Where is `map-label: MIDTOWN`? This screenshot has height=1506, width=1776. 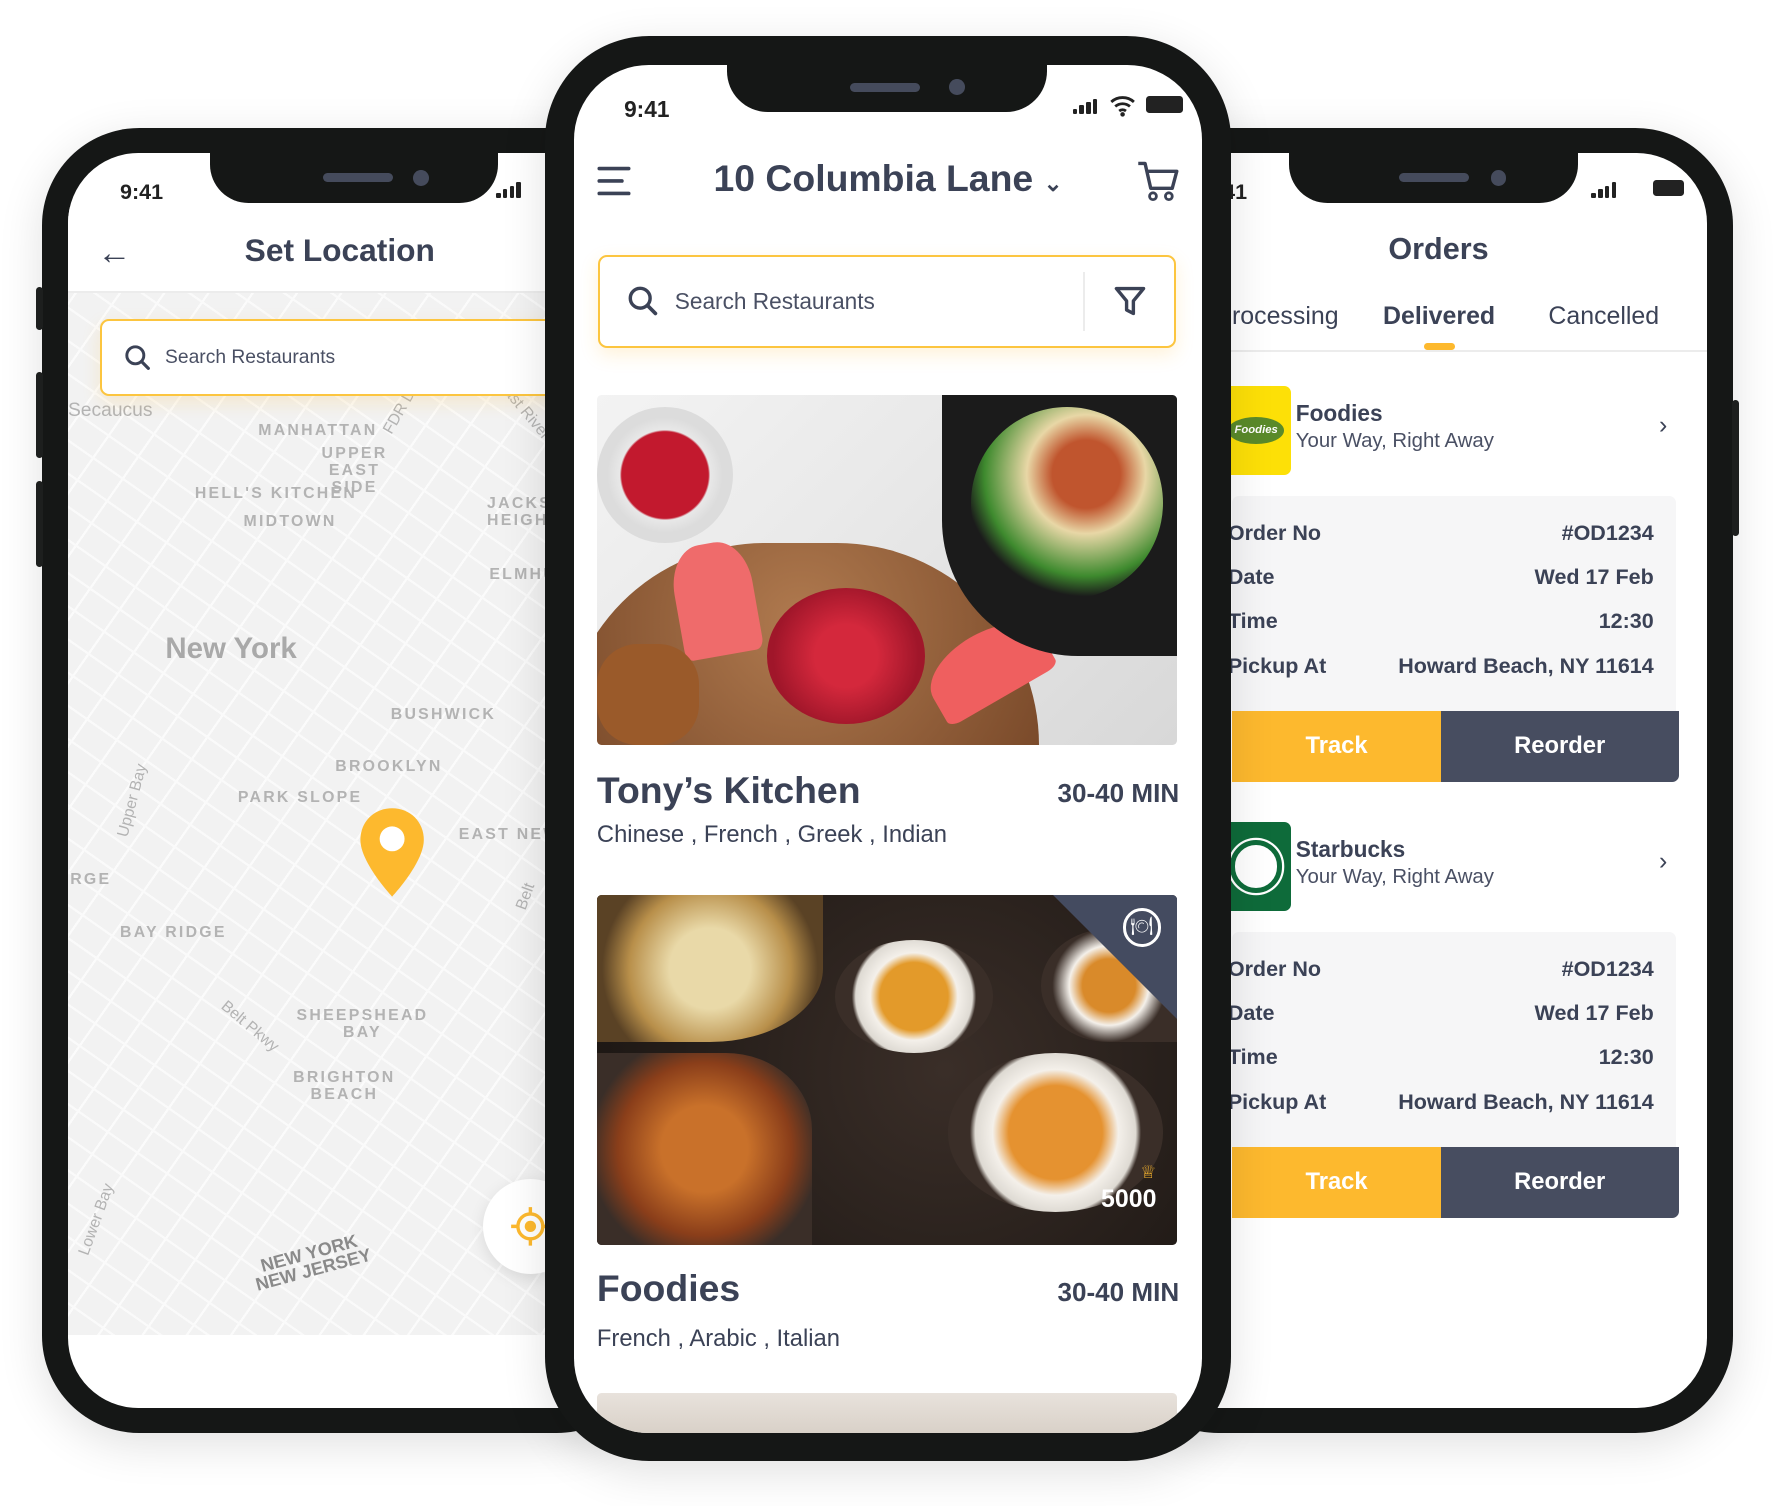 map-label: MIDTOWN is located at coordinates (290, 522).